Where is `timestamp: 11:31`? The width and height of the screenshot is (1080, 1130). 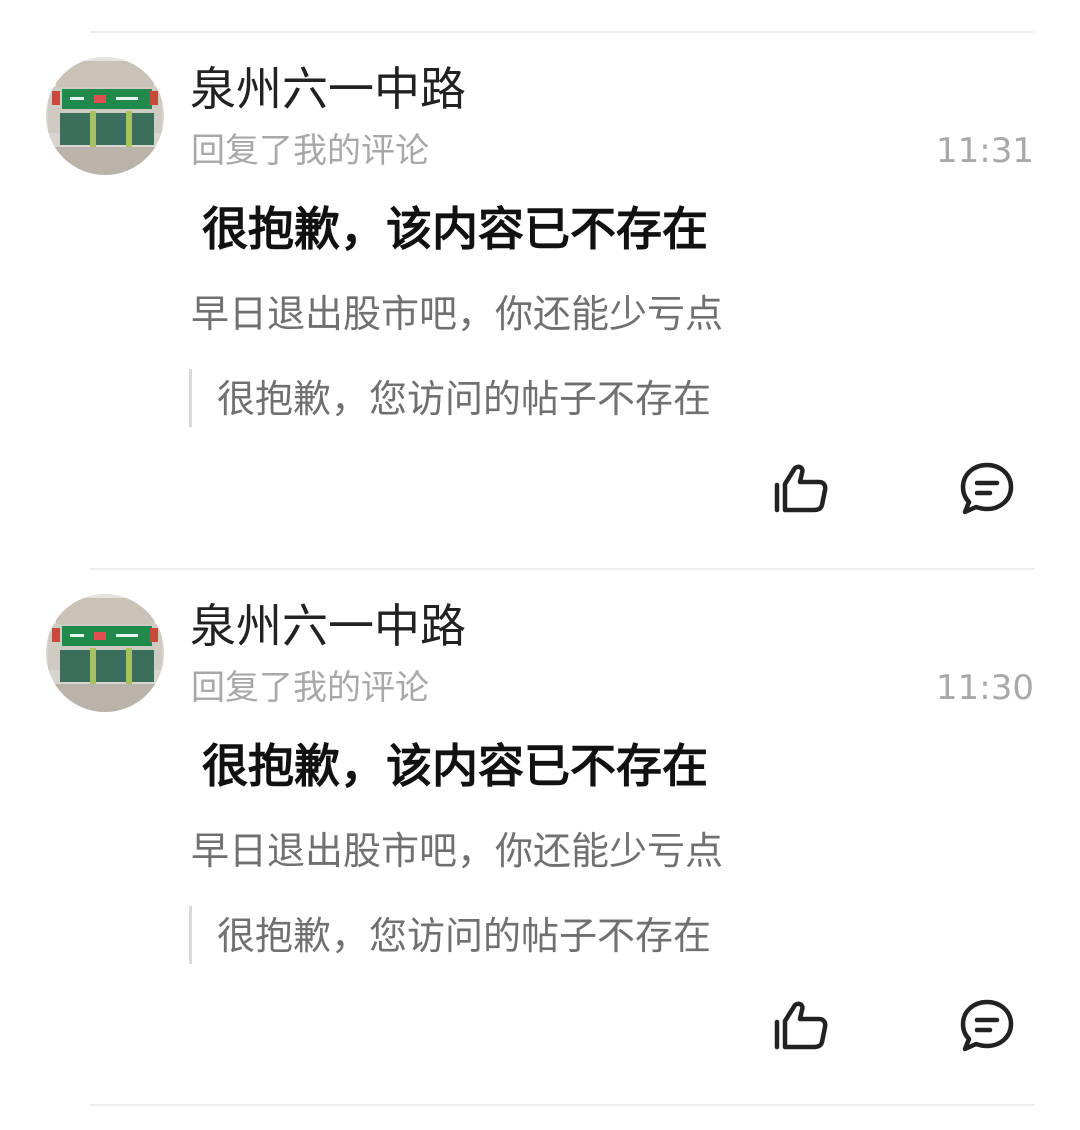 timestamp: 11:31 is located at coordinates (985, 151).